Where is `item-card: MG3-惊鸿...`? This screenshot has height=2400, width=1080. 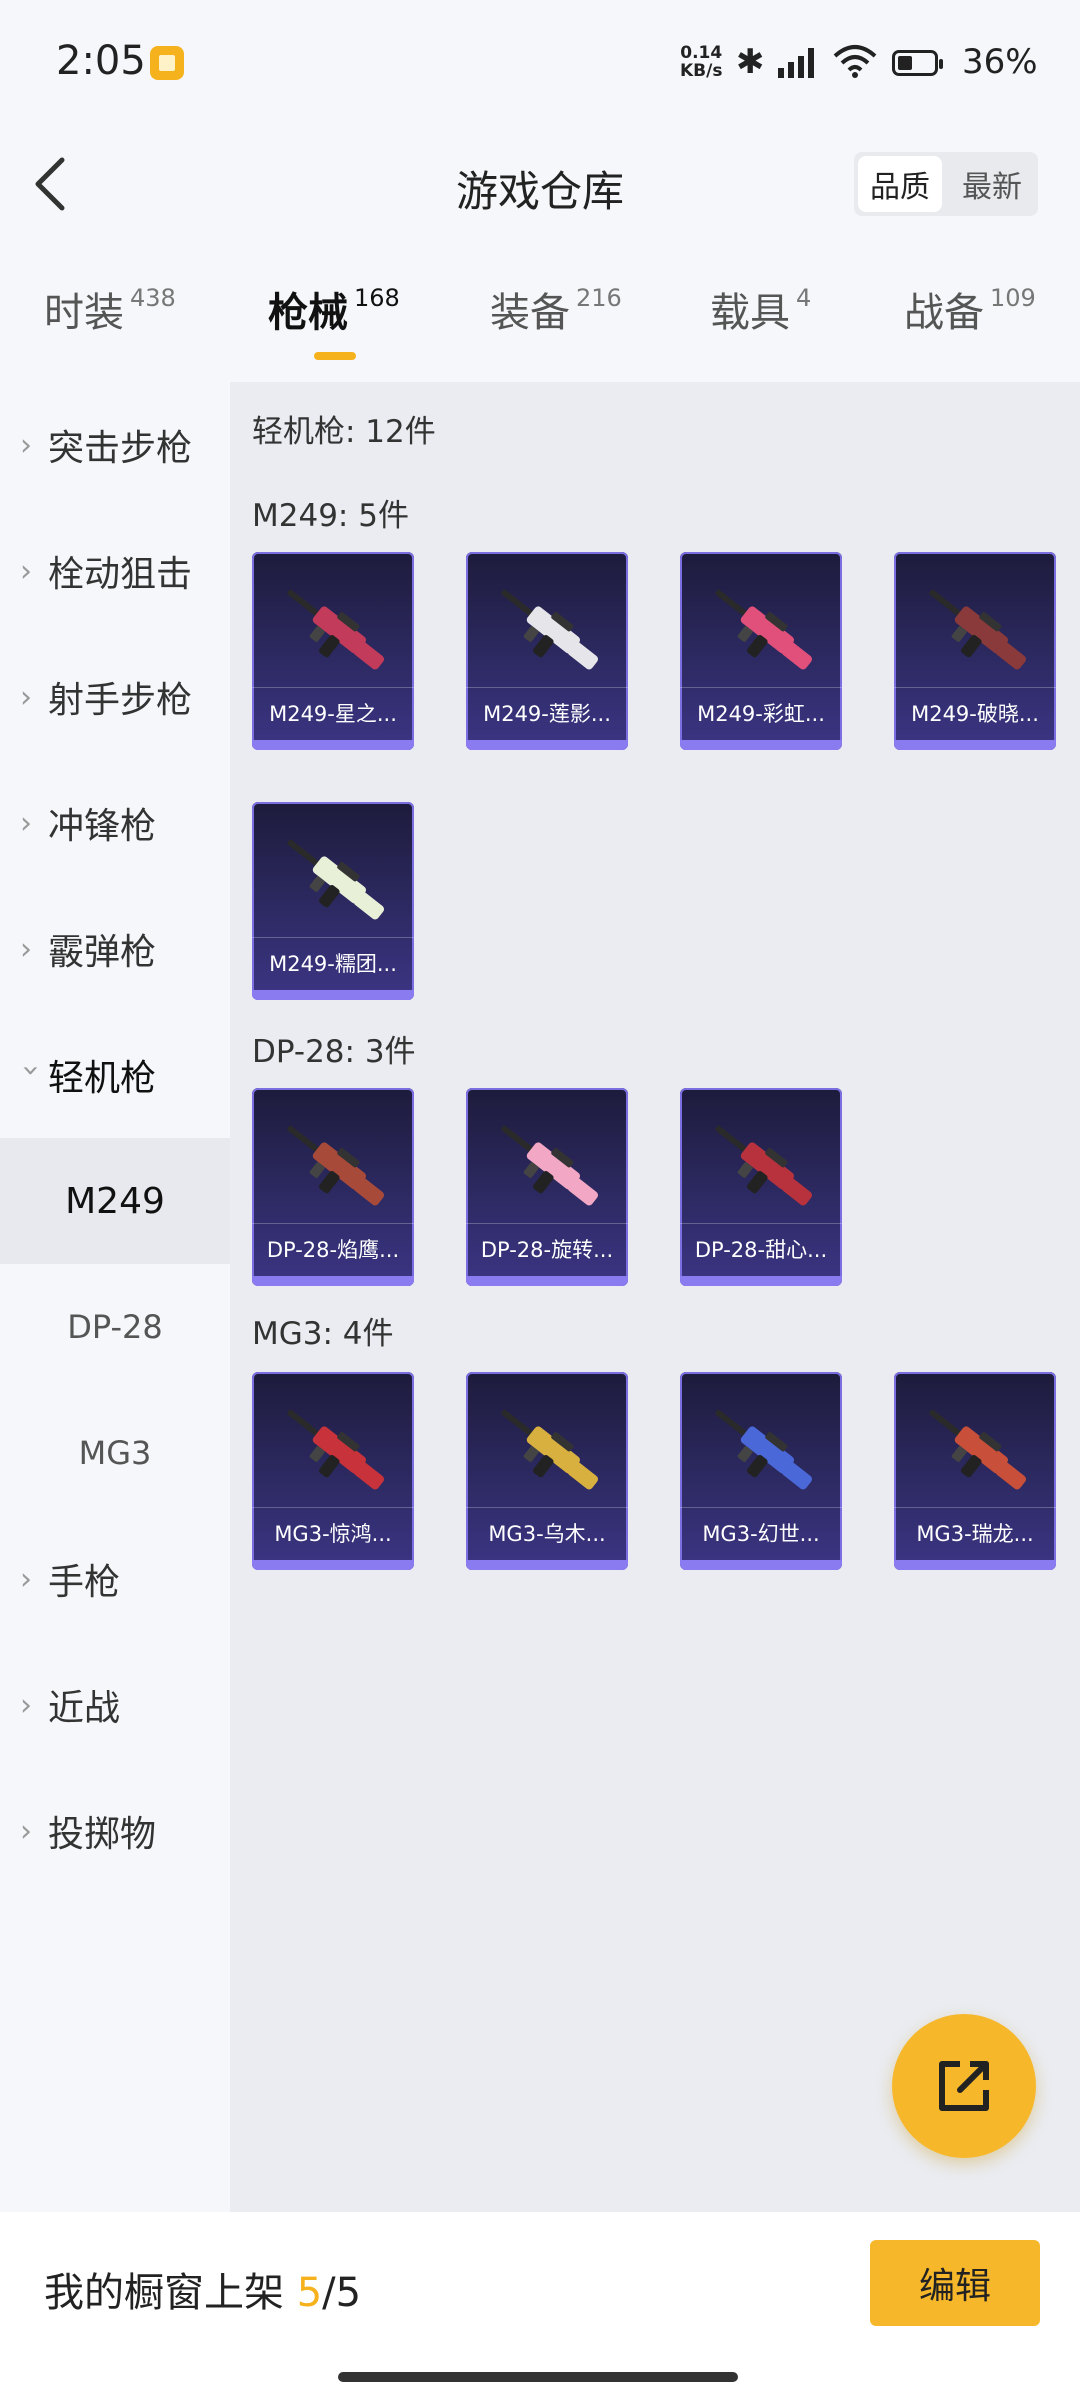 item-card: MG3-惊鸿... is located at coordinates (333, 1471).